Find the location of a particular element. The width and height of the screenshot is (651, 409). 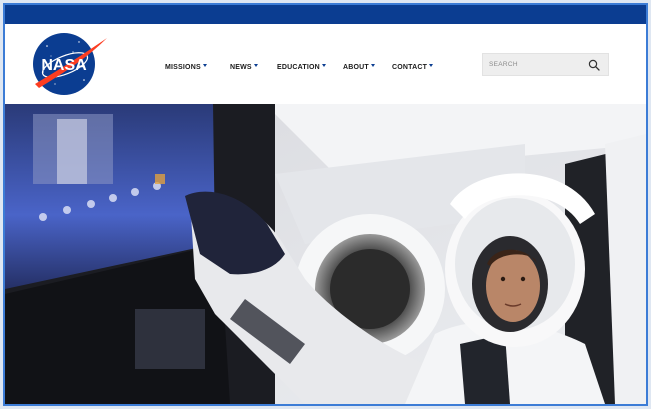

nav-about-label: ABOUT is located at coordinates (356, 67).